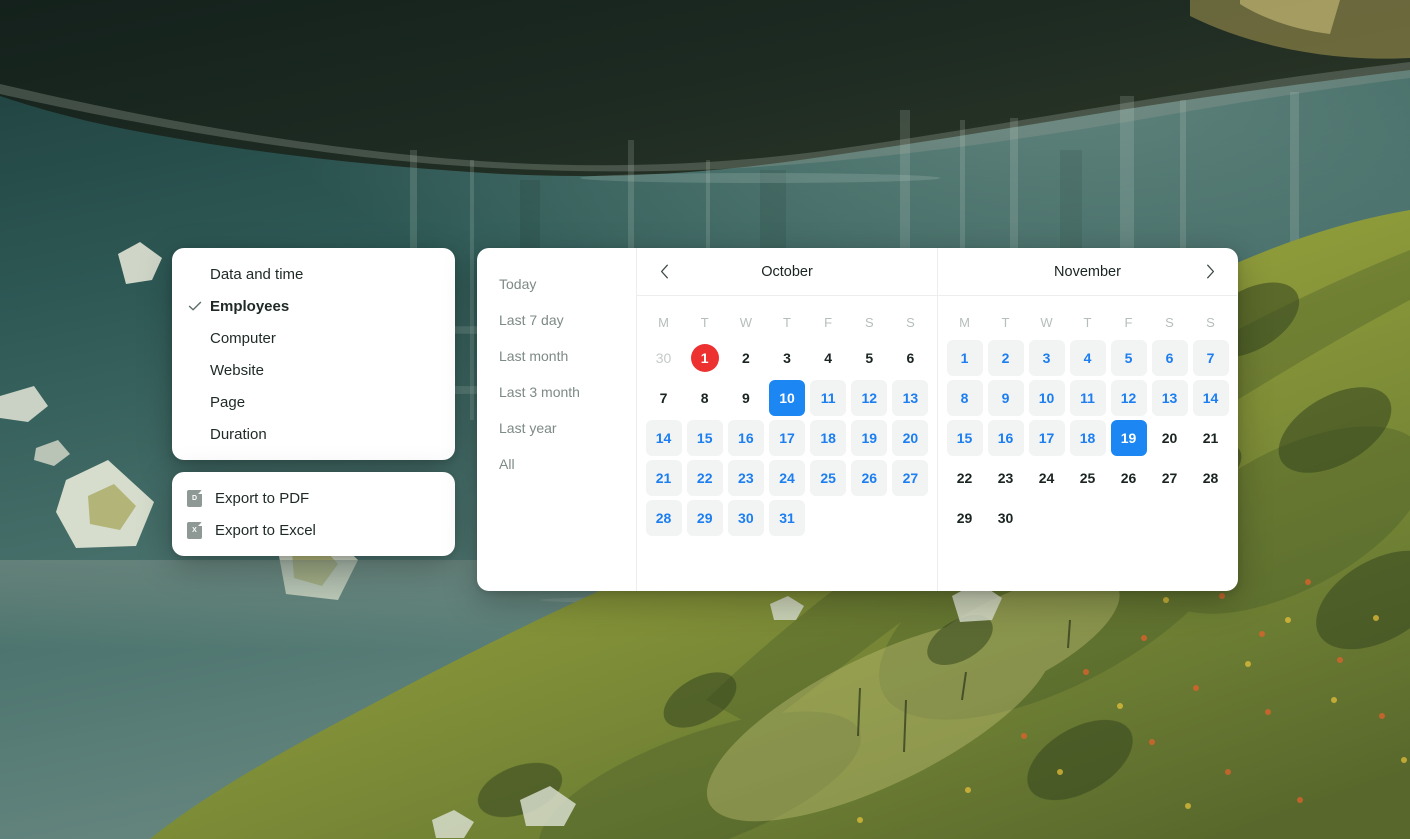 This screenshot has height=839, width=1410. I want to click on calendar-week-row: 30 1 2 3 4 5 6, so click(787, 358).